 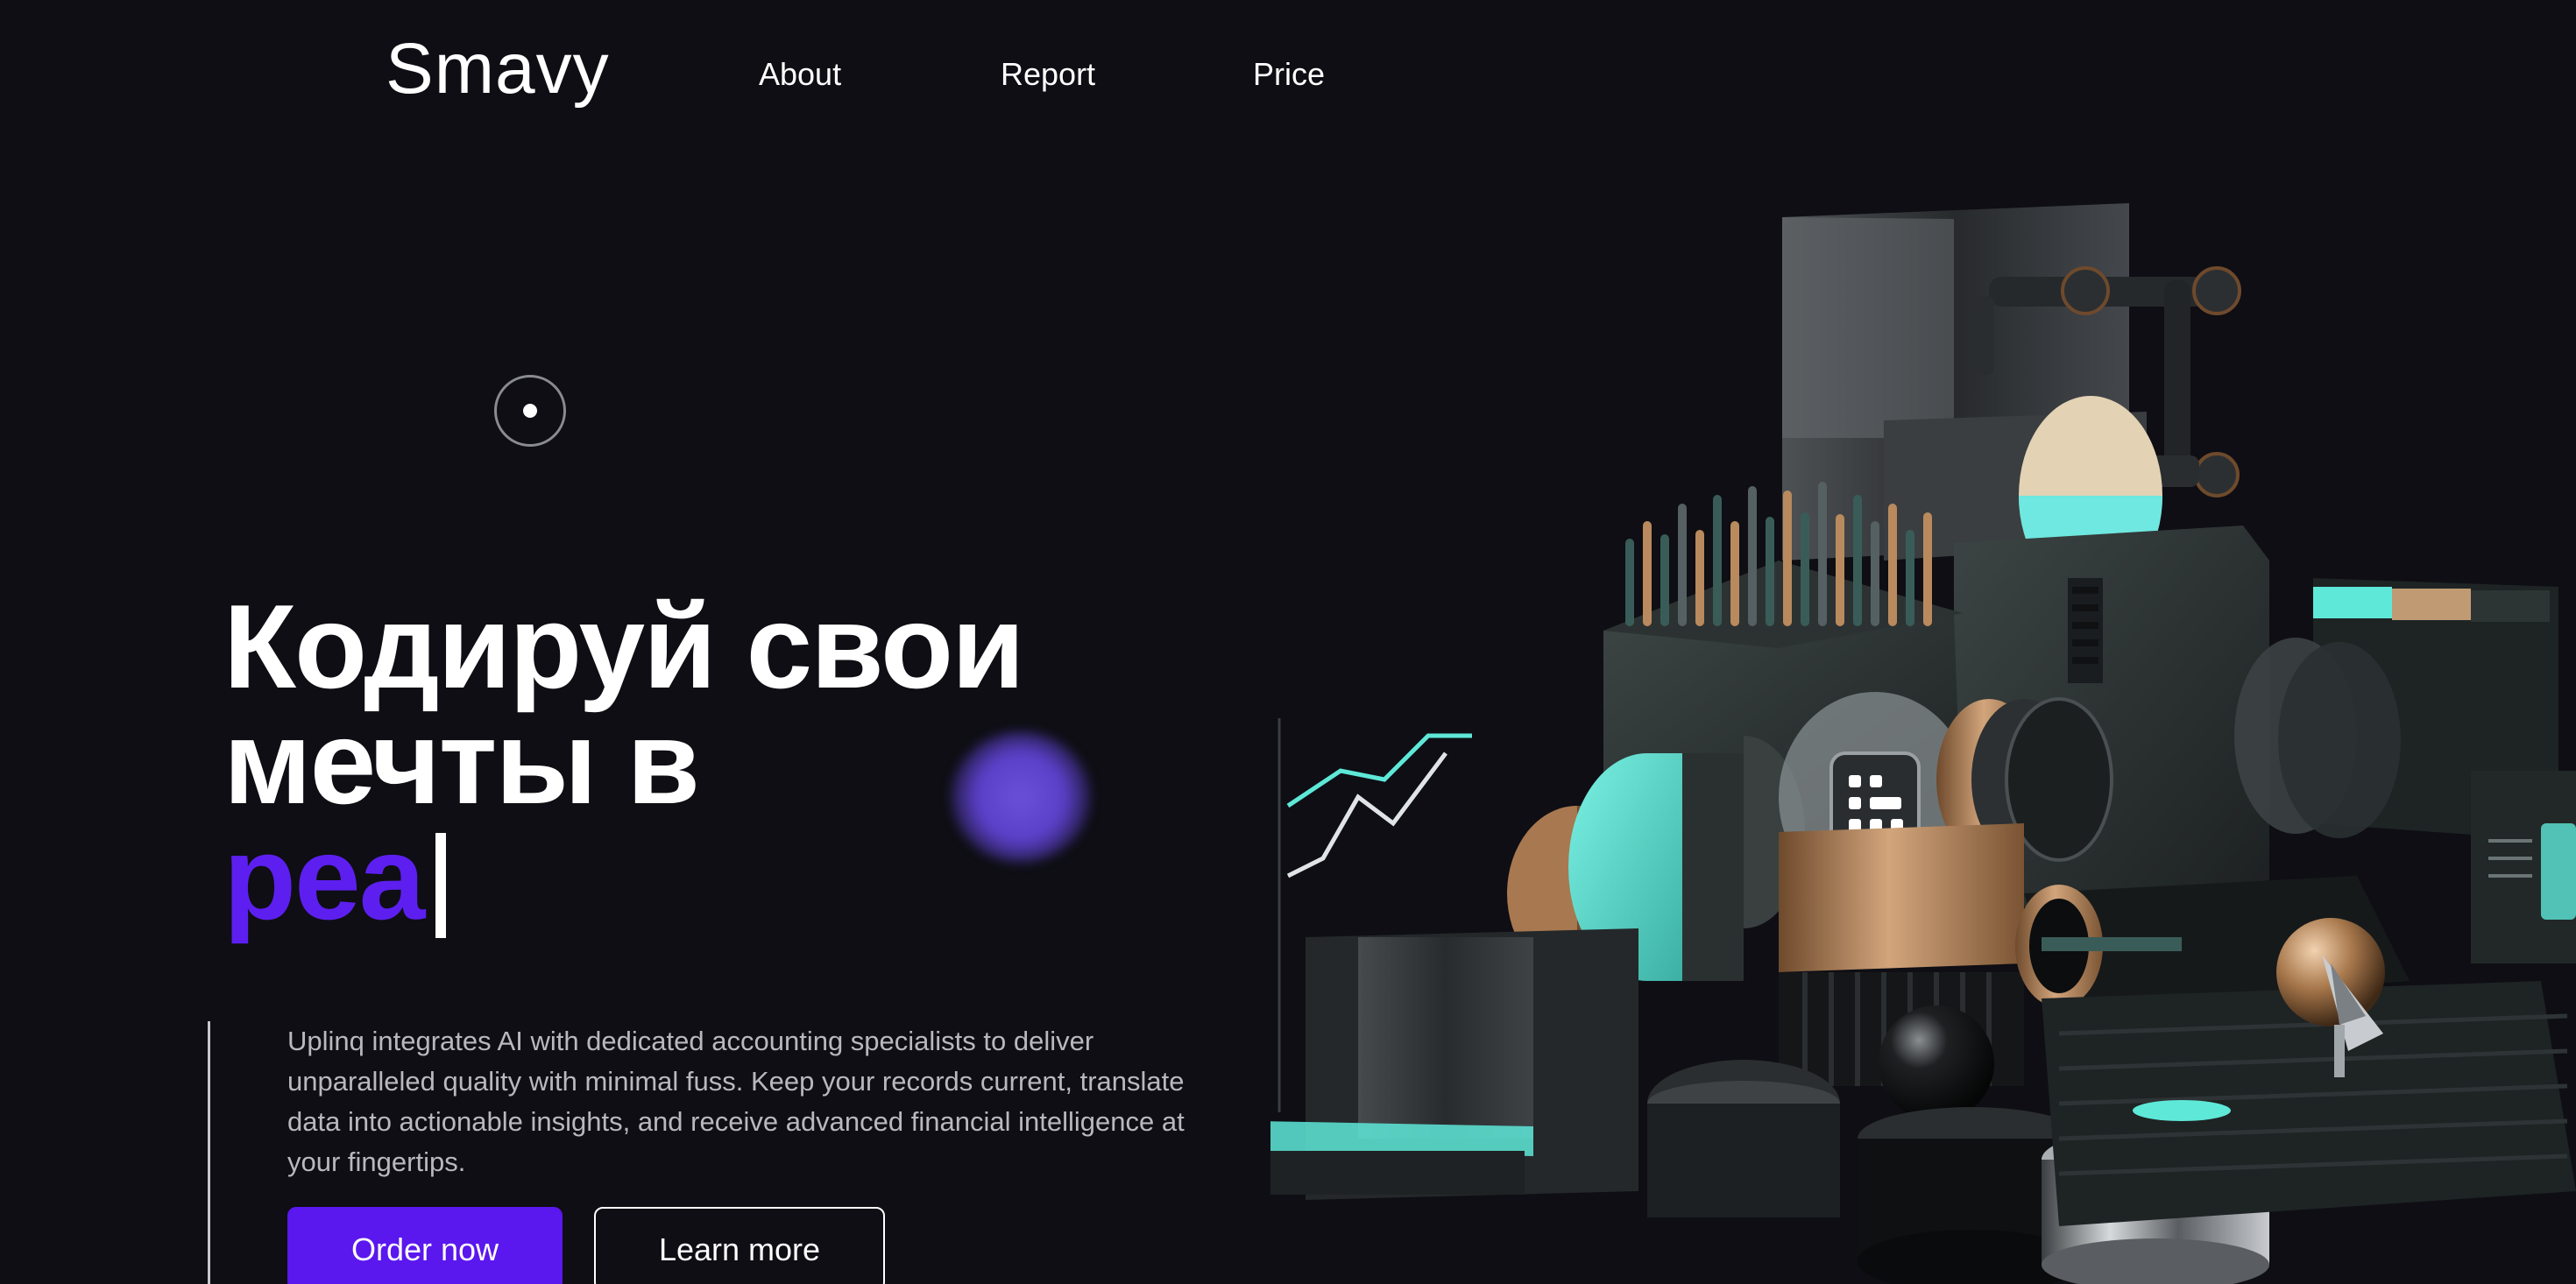 What do you see at coordinates (1048, 74) in the screenshot?
I see `nav-report: Report` at bounding box center [1048, 74].